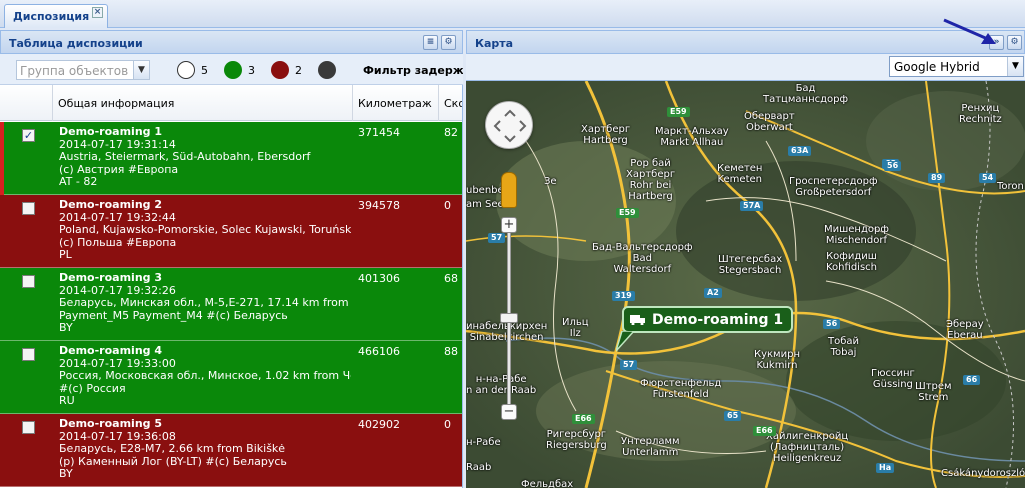 This screenshot has height=488, width=1025. I want to click on tab-disposition: Диспозиция ×, so click(56, 16).